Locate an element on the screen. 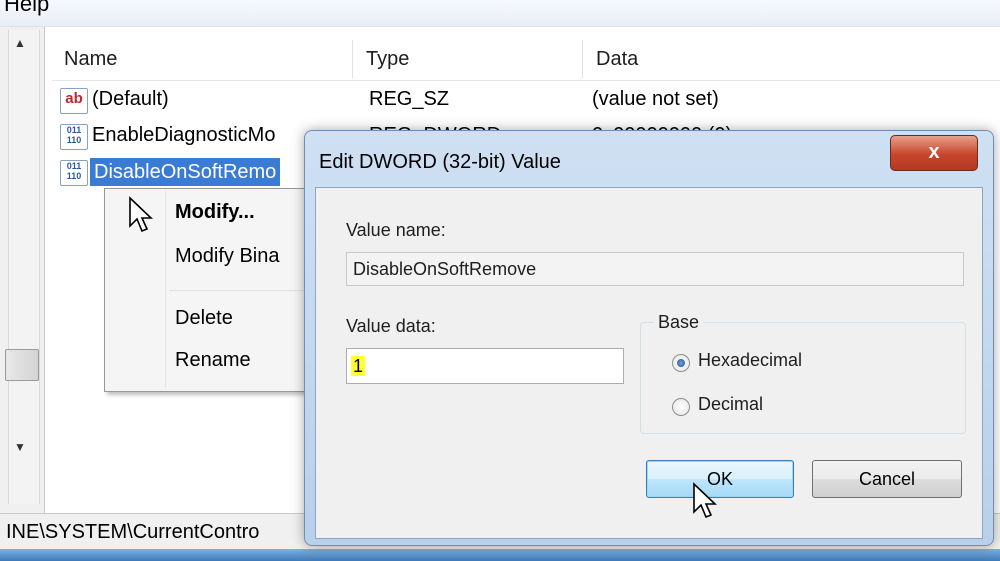 This screenshot has height=561, width=1000. menu-bar: Help is located at coordinates (500, 13).